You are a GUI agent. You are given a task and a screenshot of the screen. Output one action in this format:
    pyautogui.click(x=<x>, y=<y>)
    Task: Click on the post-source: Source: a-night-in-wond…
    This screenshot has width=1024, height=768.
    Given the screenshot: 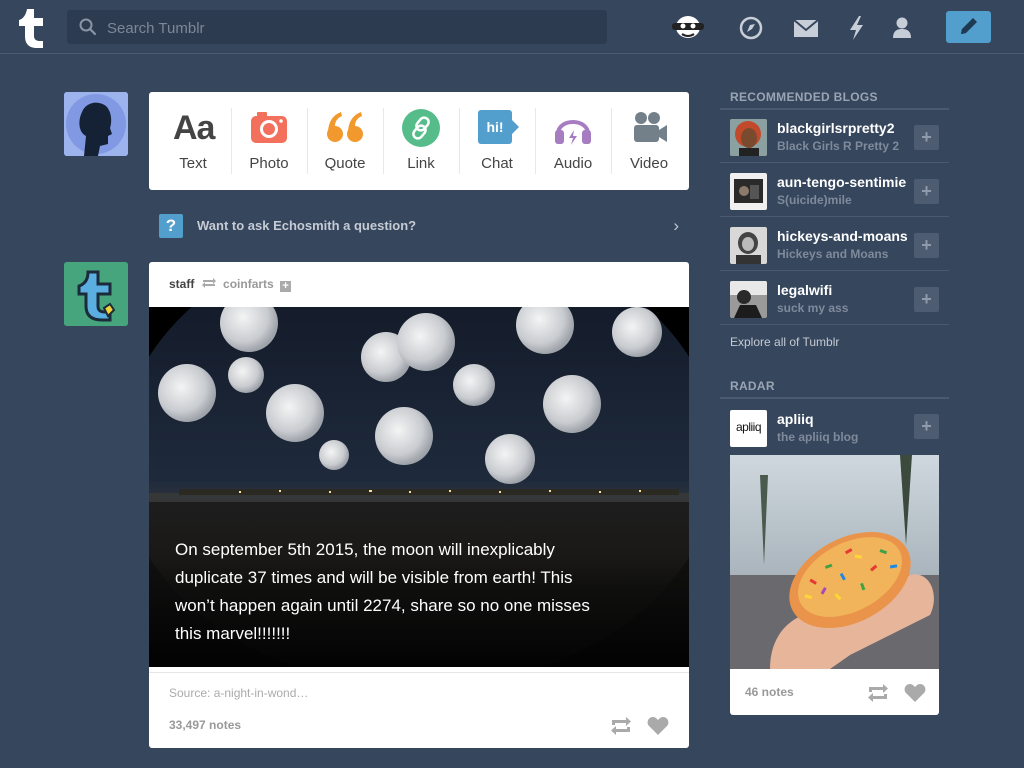 What is the action you would take?
    pyautogui.click(x=238, y=693)
    